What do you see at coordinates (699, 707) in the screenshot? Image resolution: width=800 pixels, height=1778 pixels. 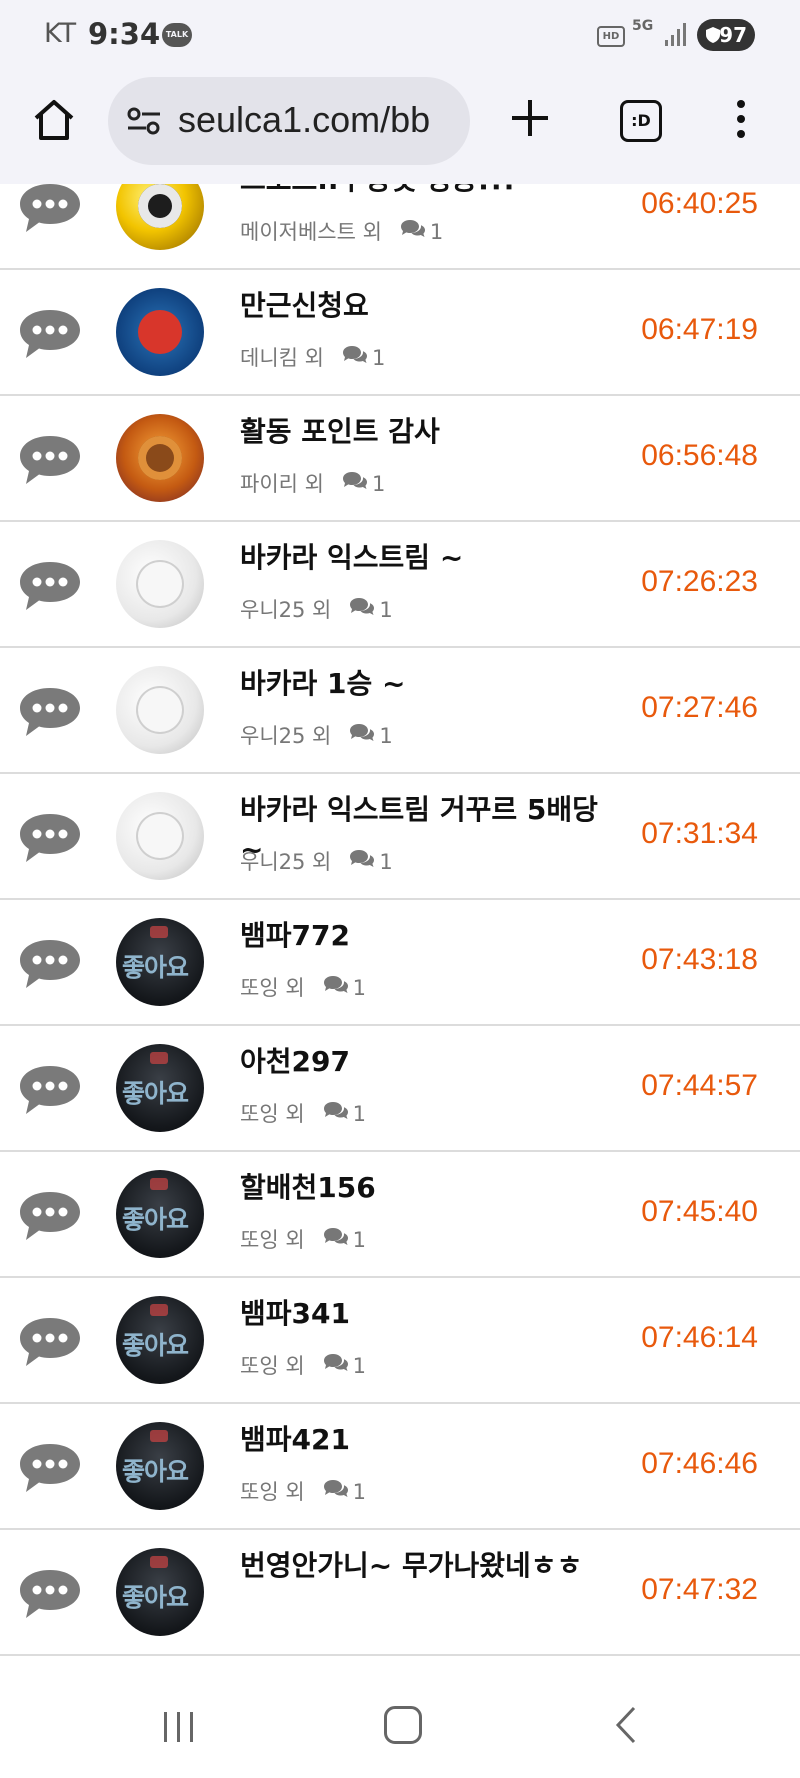 I see `post-time: 07:27:46` at bounding box center [699, 707].